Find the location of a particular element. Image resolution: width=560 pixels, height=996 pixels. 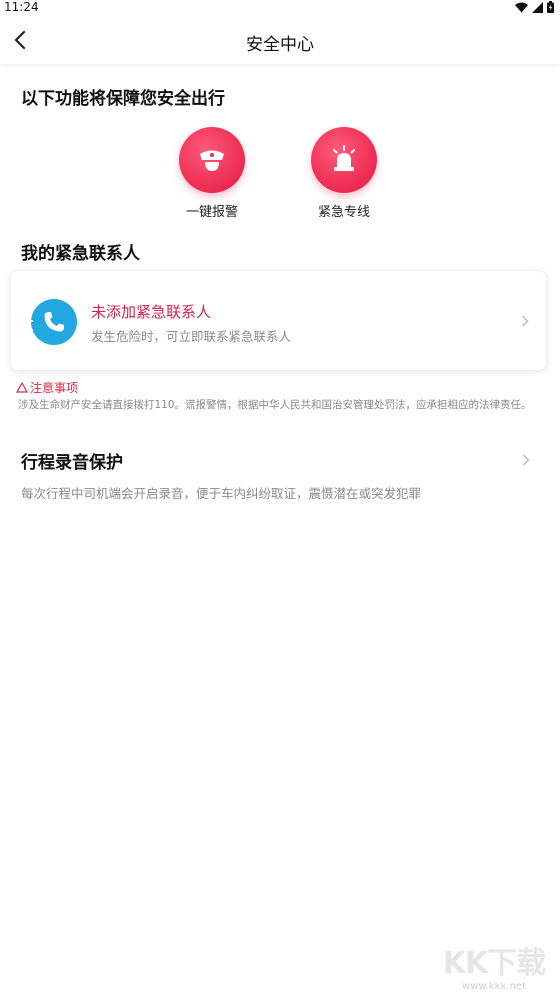

emergency-hotline-label: 紧急专线 is located at coordinates (343, 212).